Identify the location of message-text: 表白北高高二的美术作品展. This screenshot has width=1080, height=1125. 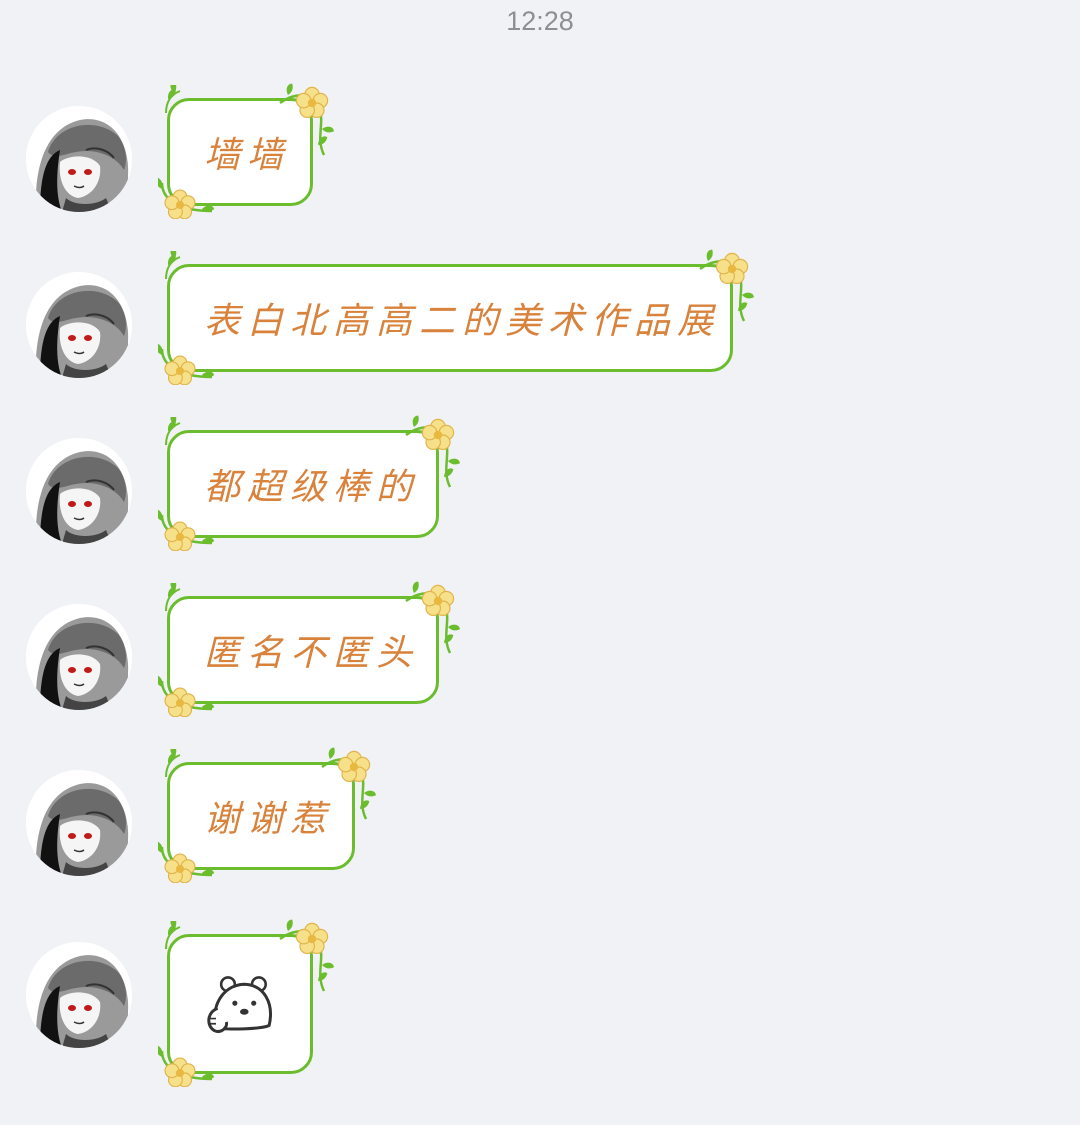
(462, 321).